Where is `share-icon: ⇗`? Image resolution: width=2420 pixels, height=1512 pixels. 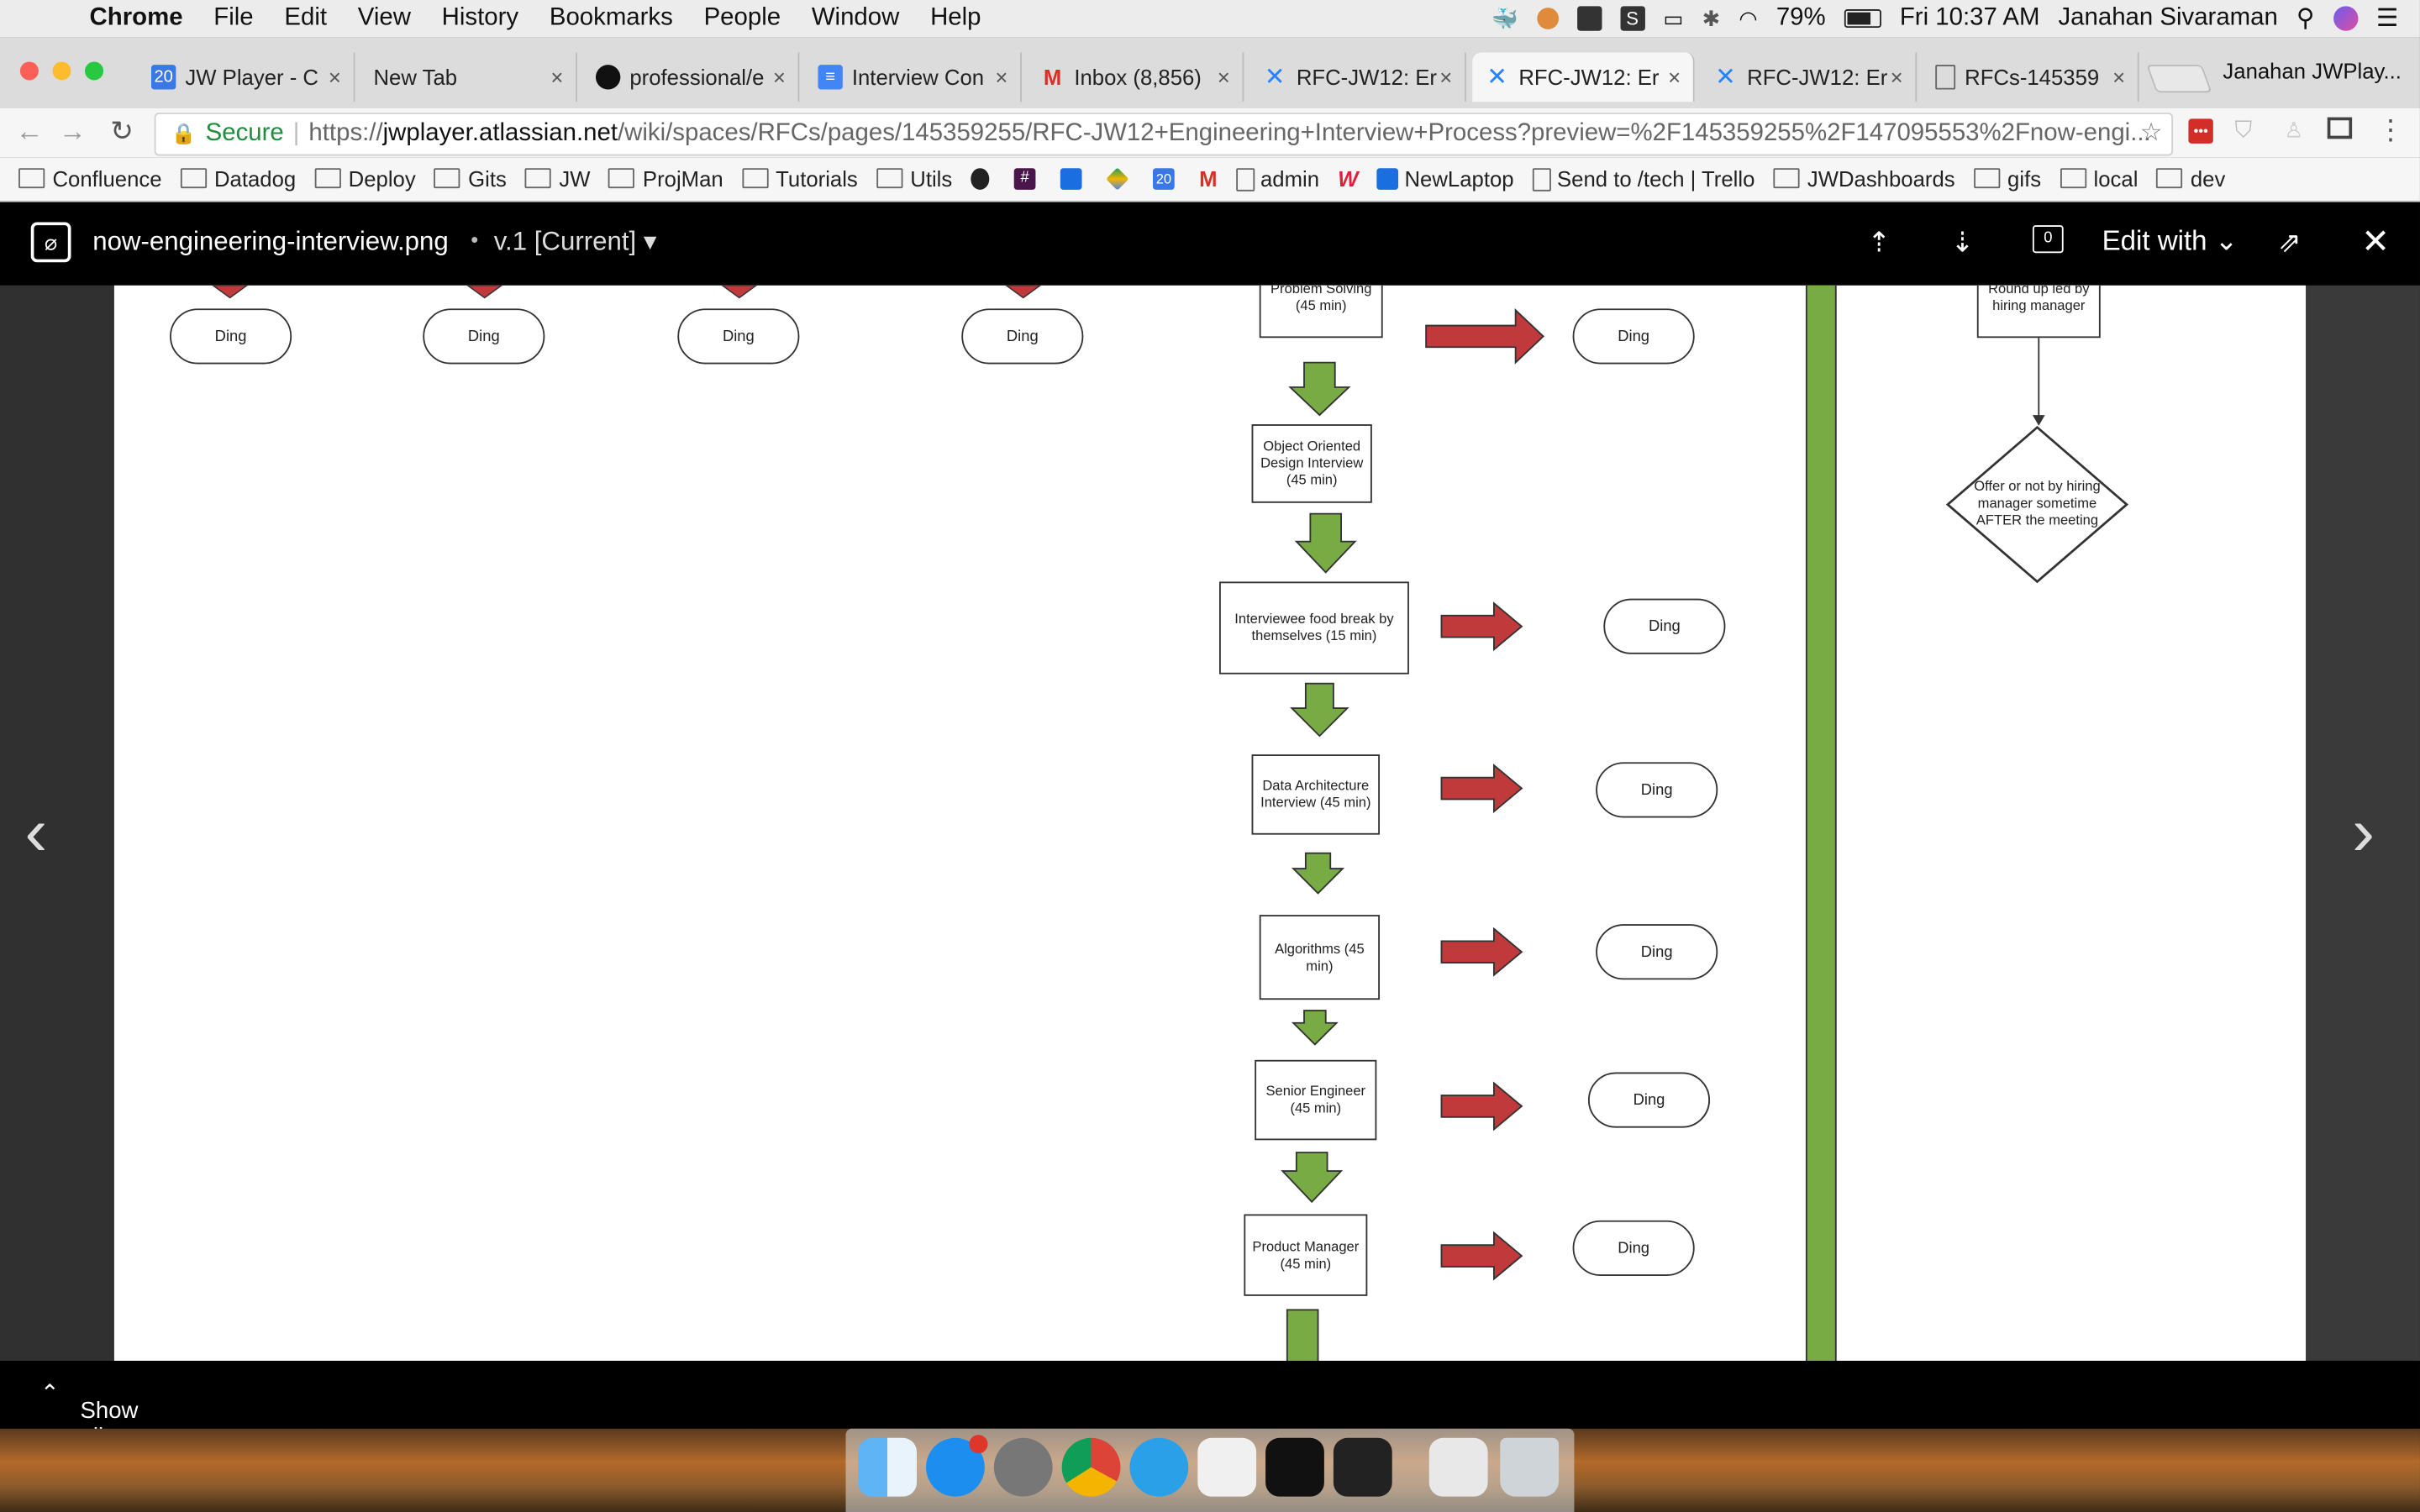
share-icon: ⇗ is located at coordinates (2290, 243).